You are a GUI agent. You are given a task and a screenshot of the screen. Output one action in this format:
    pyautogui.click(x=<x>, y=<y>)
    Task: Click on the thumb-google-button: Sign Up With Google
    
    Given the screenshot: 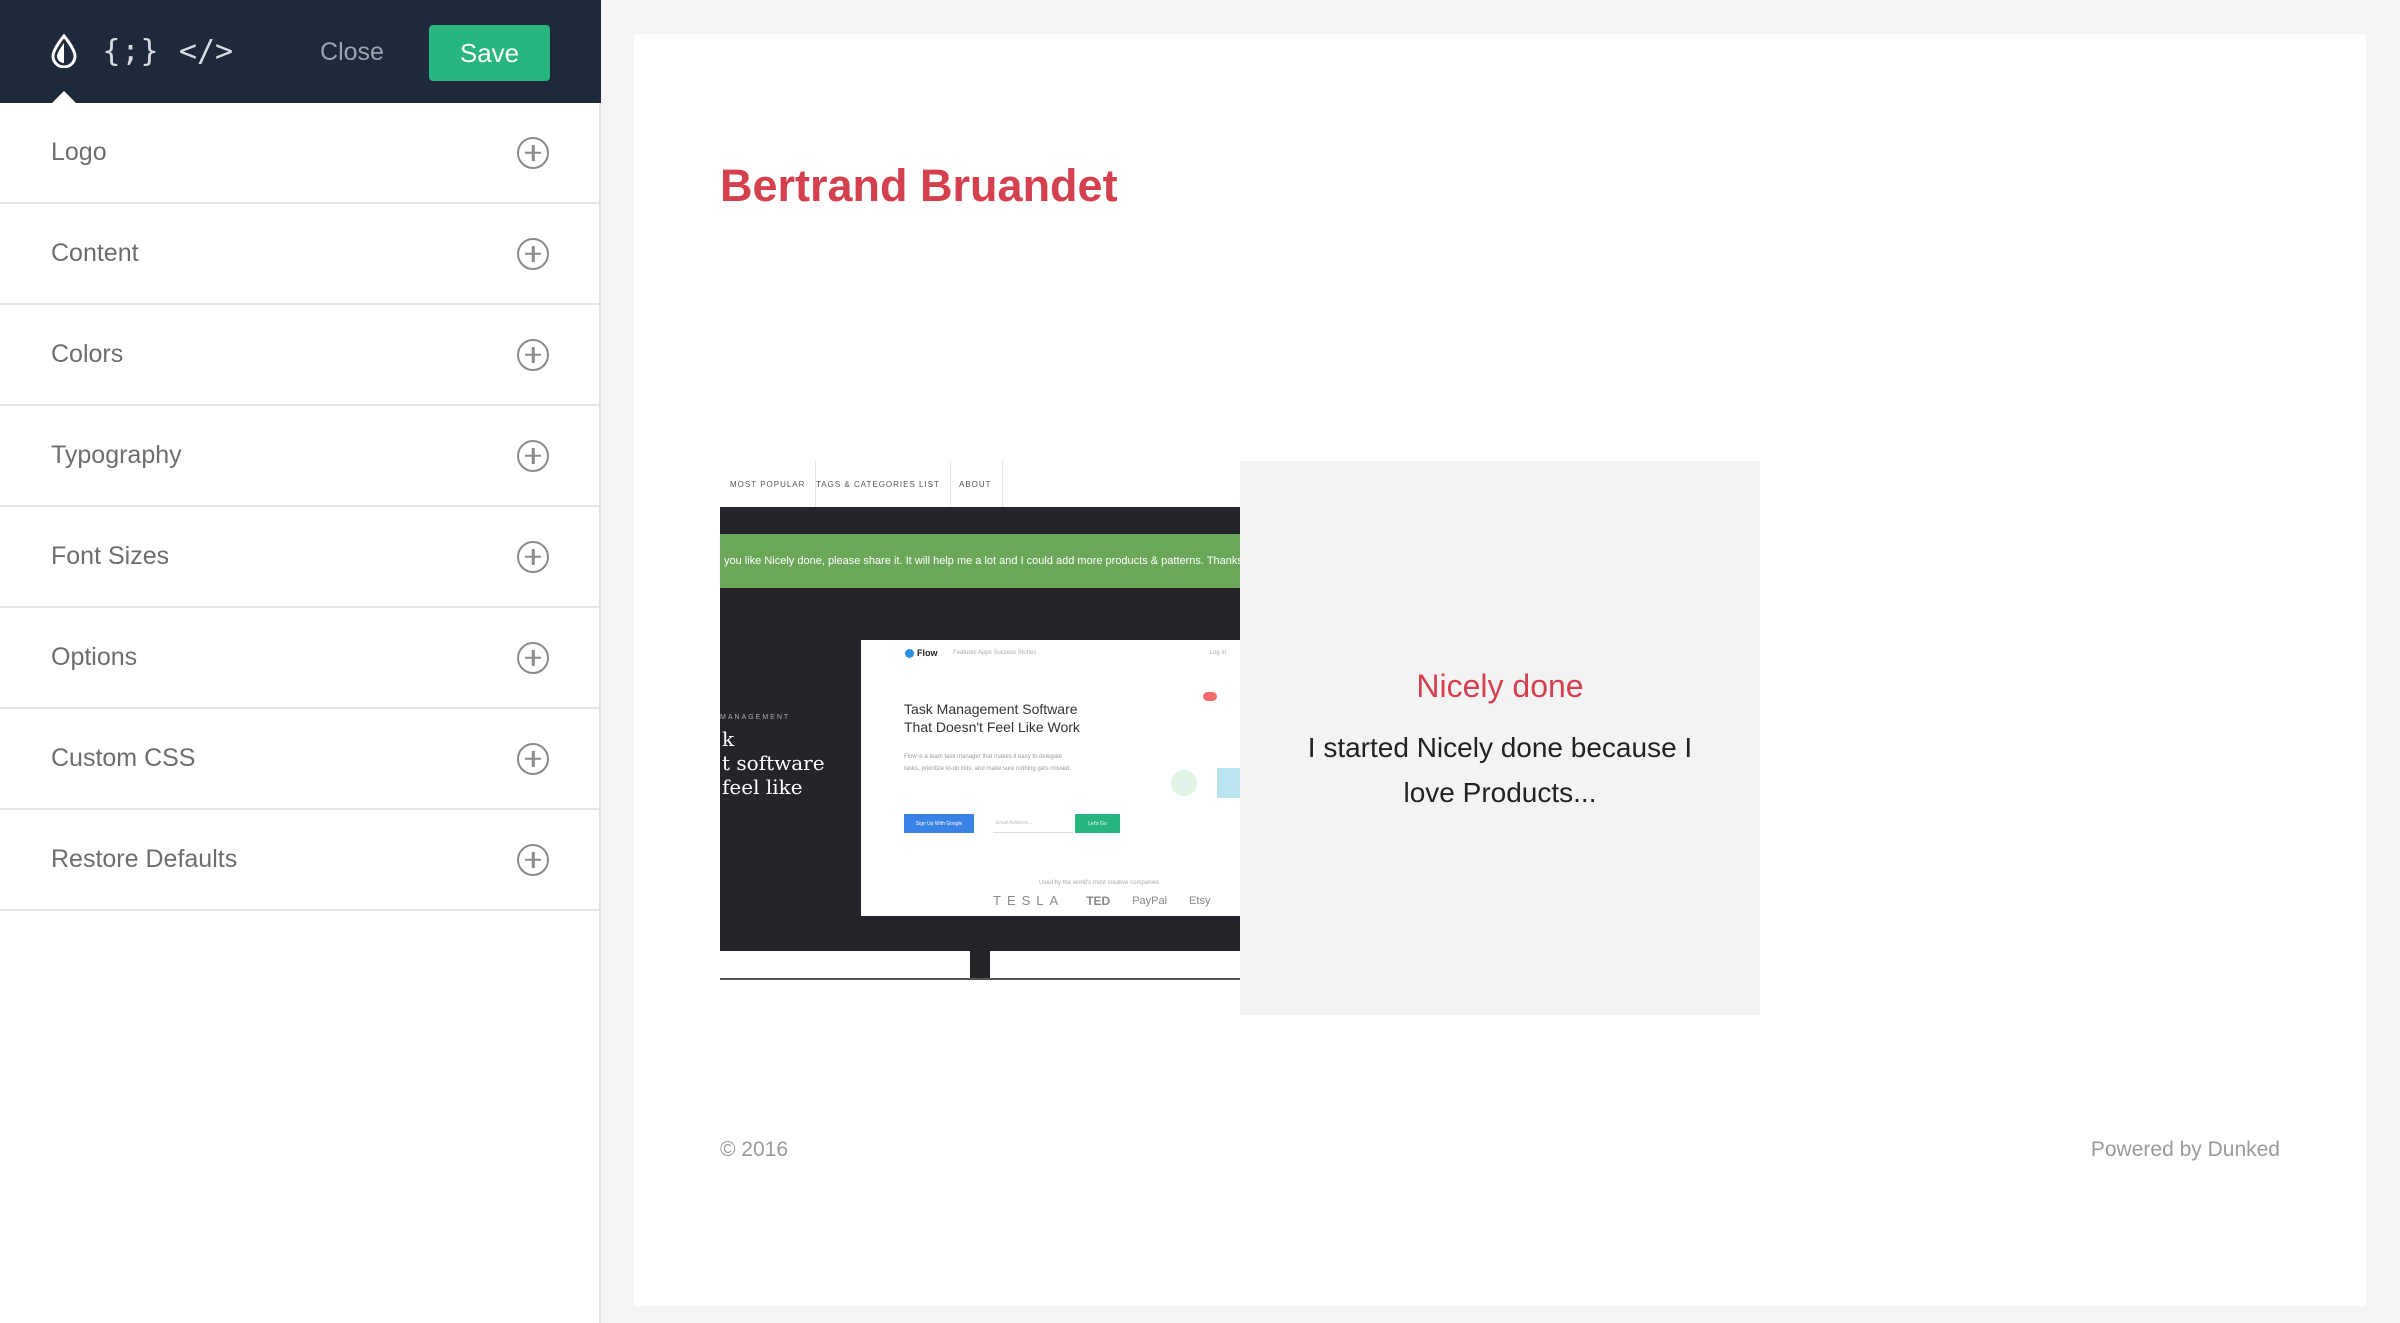 What is the action you would take?
    pyautogui.click(x=939, y=823)
    